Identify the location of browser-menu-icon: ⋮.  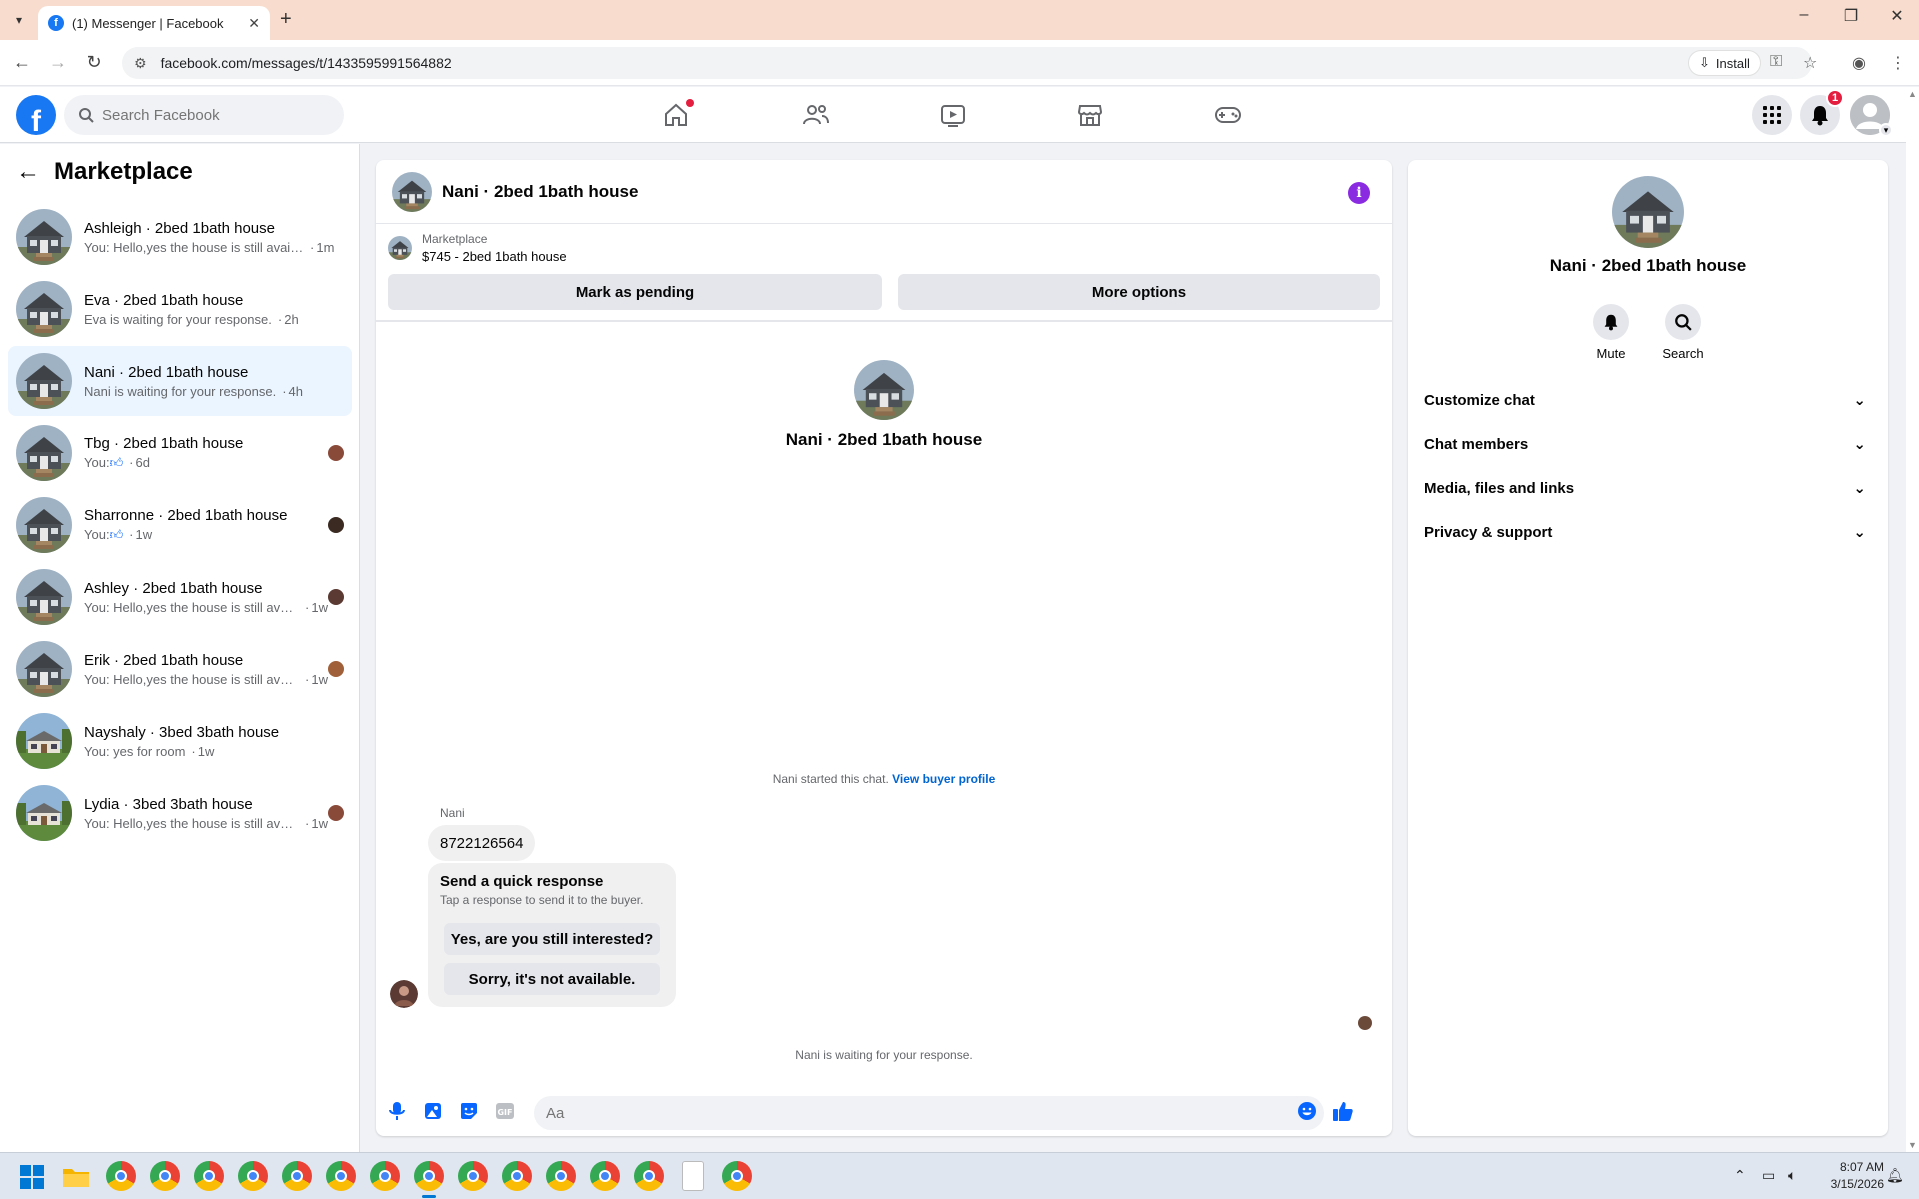
(1898, 63).